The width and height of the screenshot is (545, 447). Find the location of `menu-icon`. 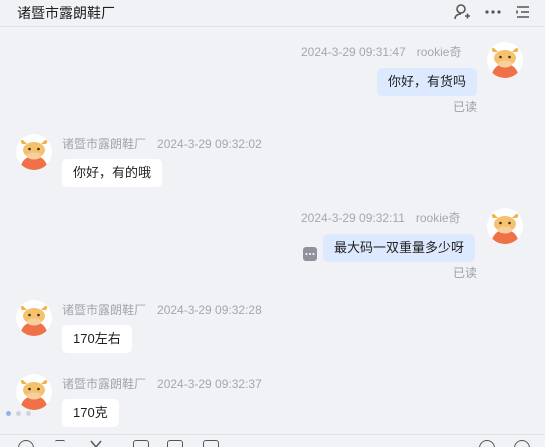

menu-icon is located at coordinates (523, 12).